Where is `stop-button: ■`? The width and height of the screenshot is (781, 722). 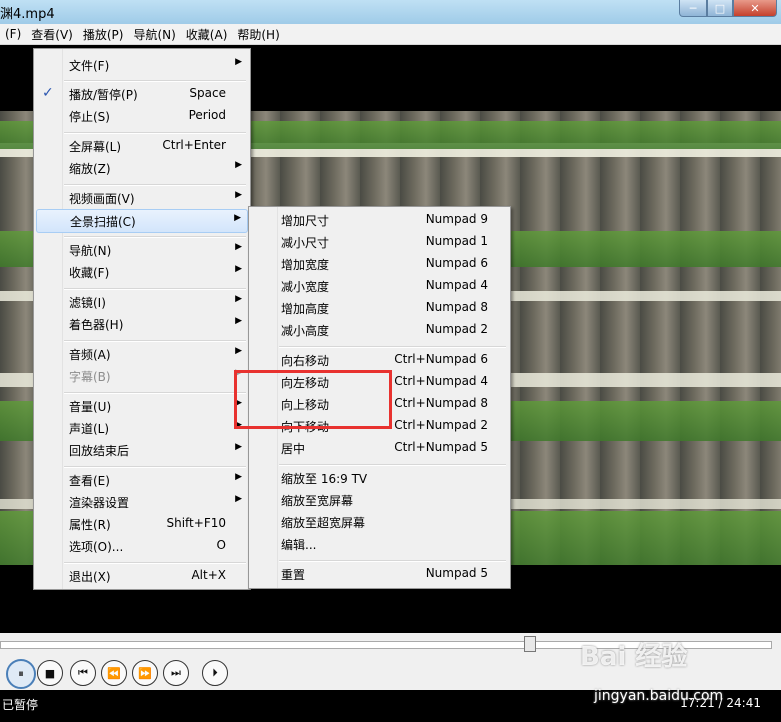
stop-button: ■ is located at coordinates (50, 673).